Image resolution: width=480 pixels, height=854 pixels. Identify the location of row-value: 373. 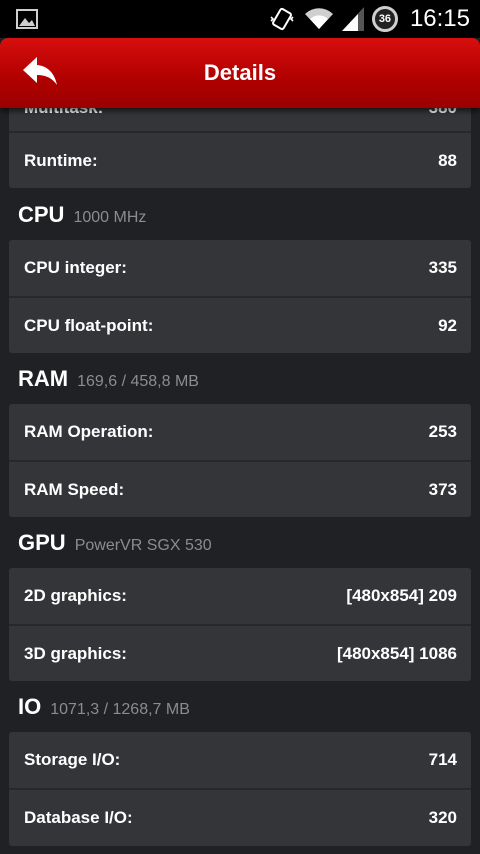
(442, 489).